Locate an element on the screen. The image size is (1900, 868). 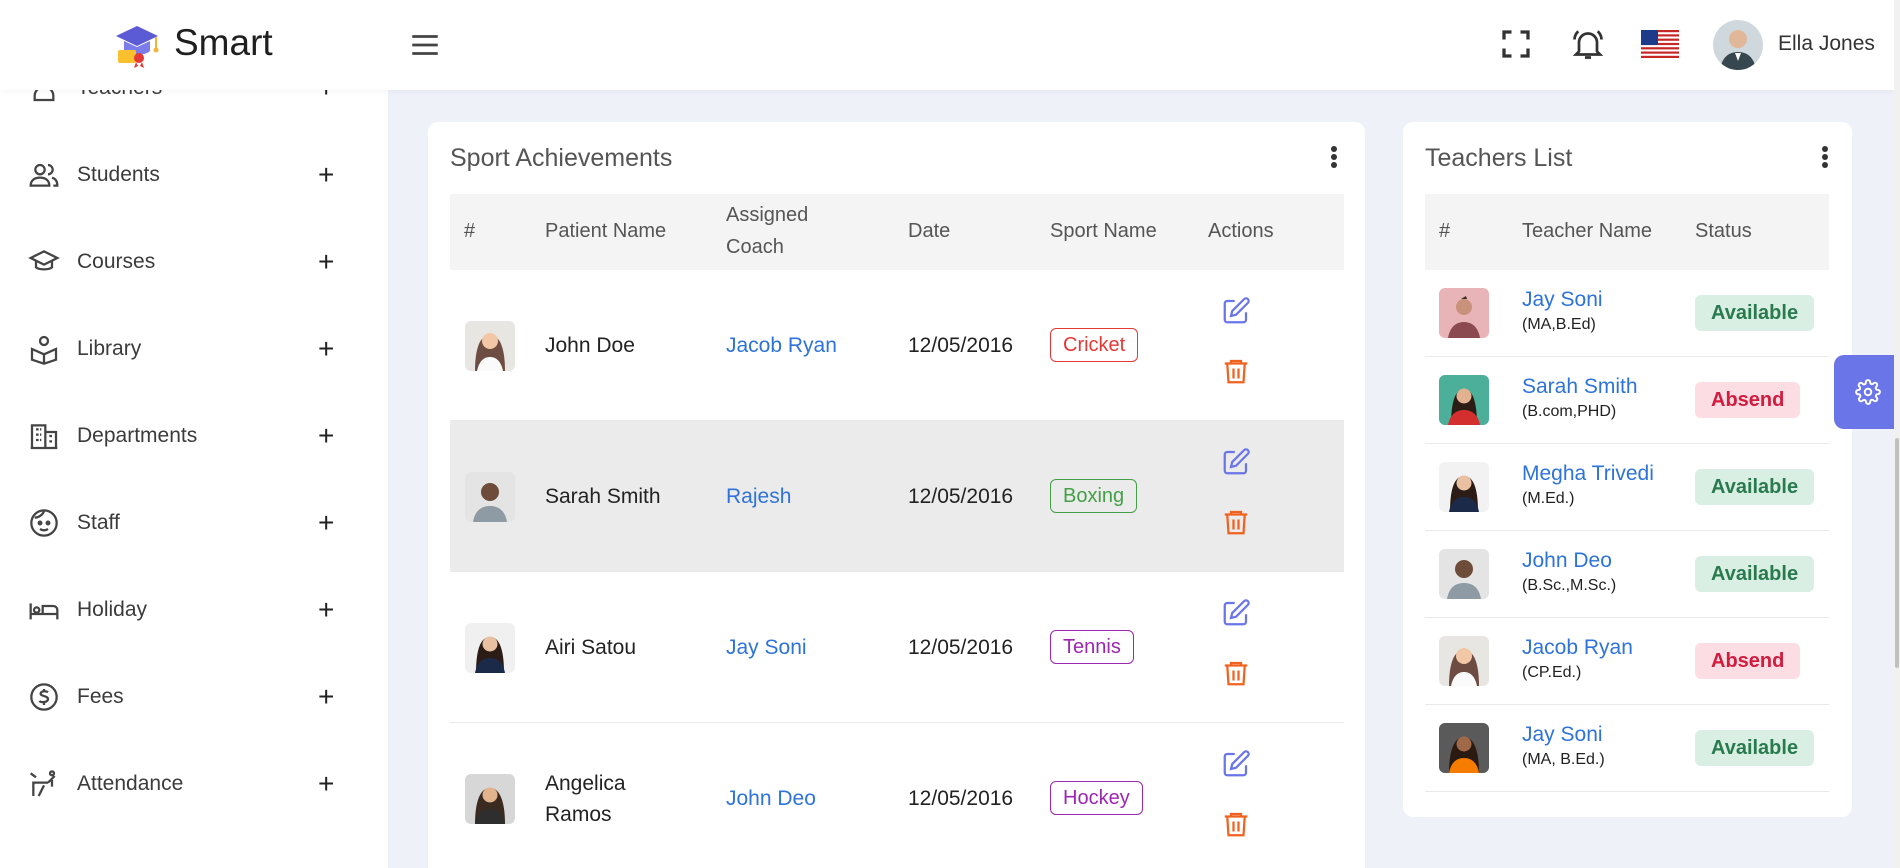
patient-name: Airi Satou is located at coordinates (591, 647).